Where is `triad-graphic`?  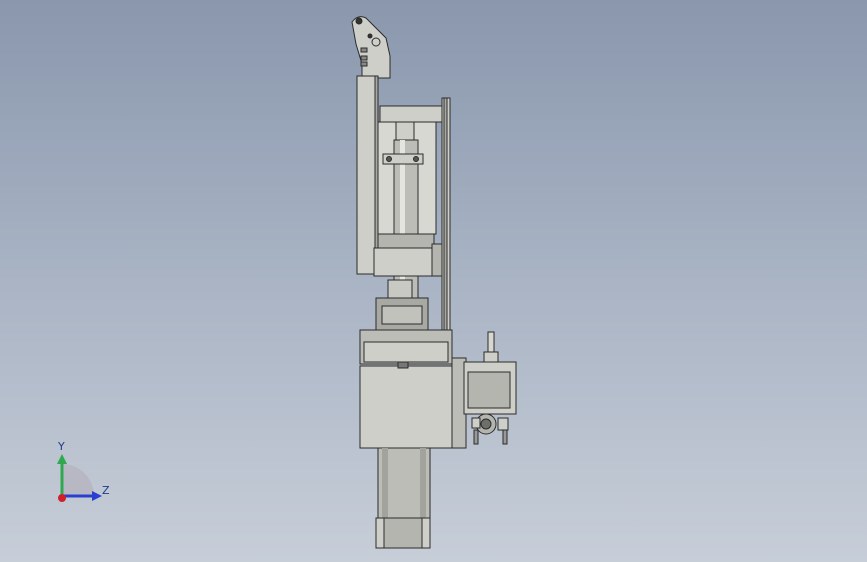 triad-graphic is located at coordinates (79, 478).